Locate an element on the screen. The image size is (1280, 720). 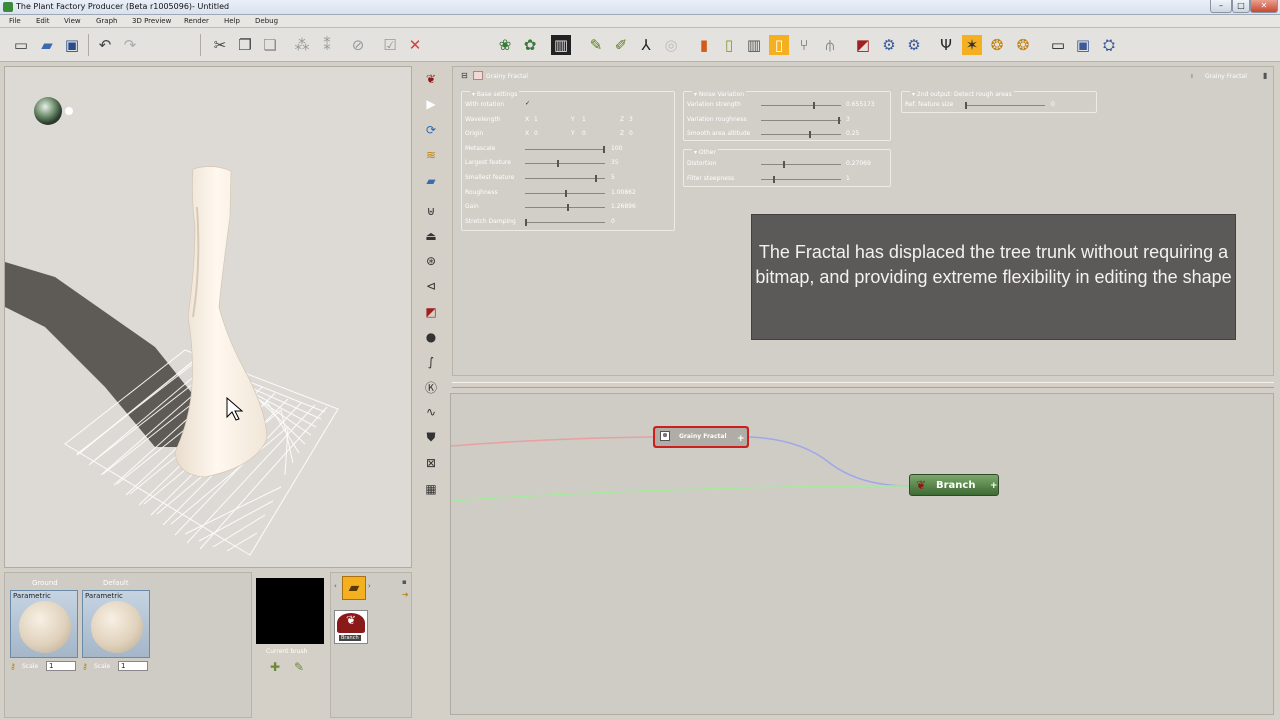
bucket-icon: ▮ is located at coordinates (704, 45).